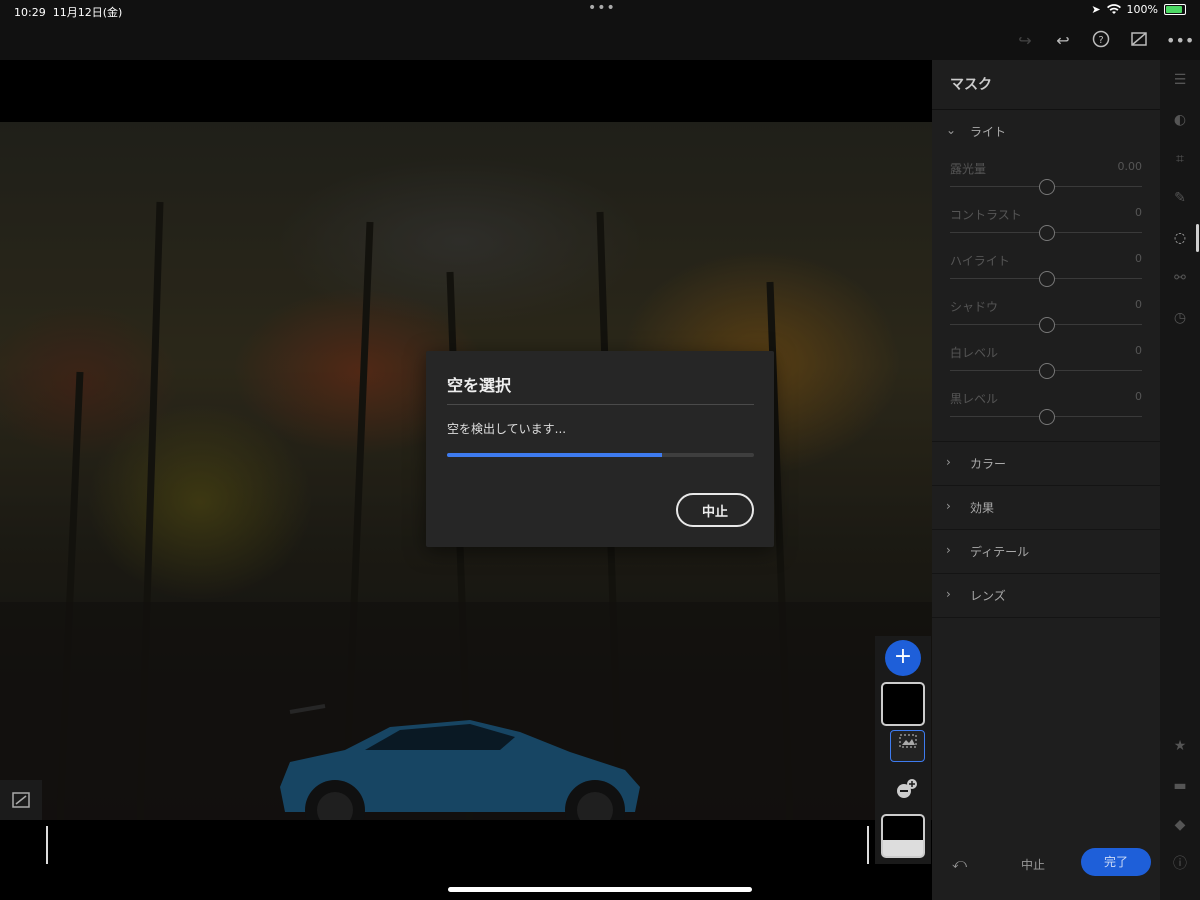 The width and height of the screenshot is (1200, 900). I want to click on section-label: ディテール, so click(1000, 552).